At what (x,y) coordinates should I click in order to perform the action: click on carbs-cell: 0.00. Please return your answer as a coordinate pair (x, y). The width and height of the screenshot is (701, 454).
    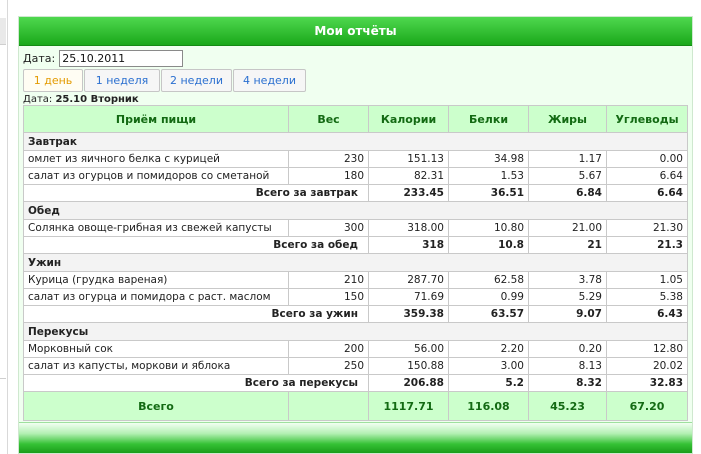
    Looking at the image, I should click on (647, 159).